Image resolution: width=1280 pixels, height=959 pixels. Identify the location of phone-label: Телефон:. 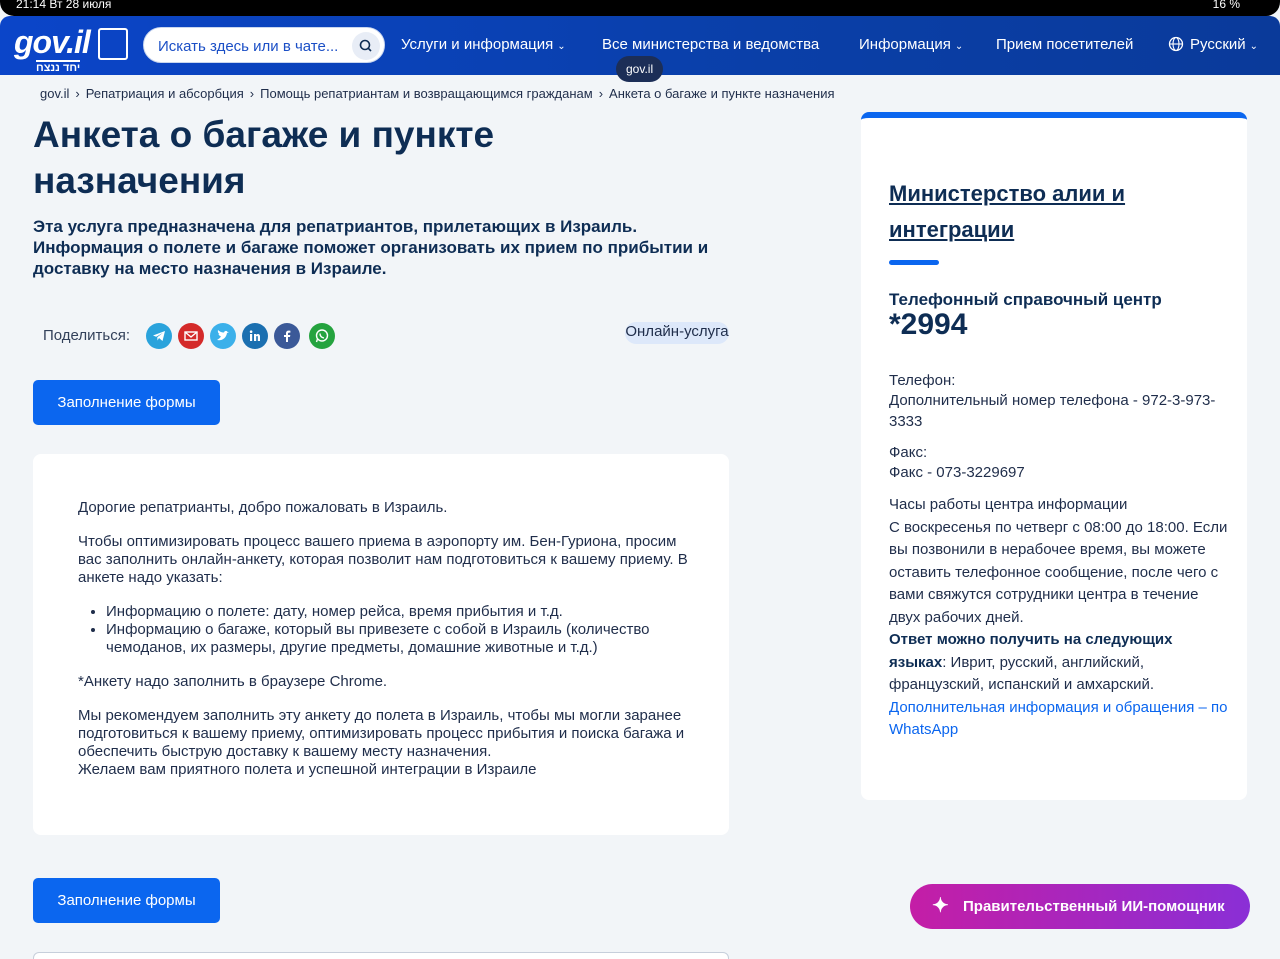
(922, 380).